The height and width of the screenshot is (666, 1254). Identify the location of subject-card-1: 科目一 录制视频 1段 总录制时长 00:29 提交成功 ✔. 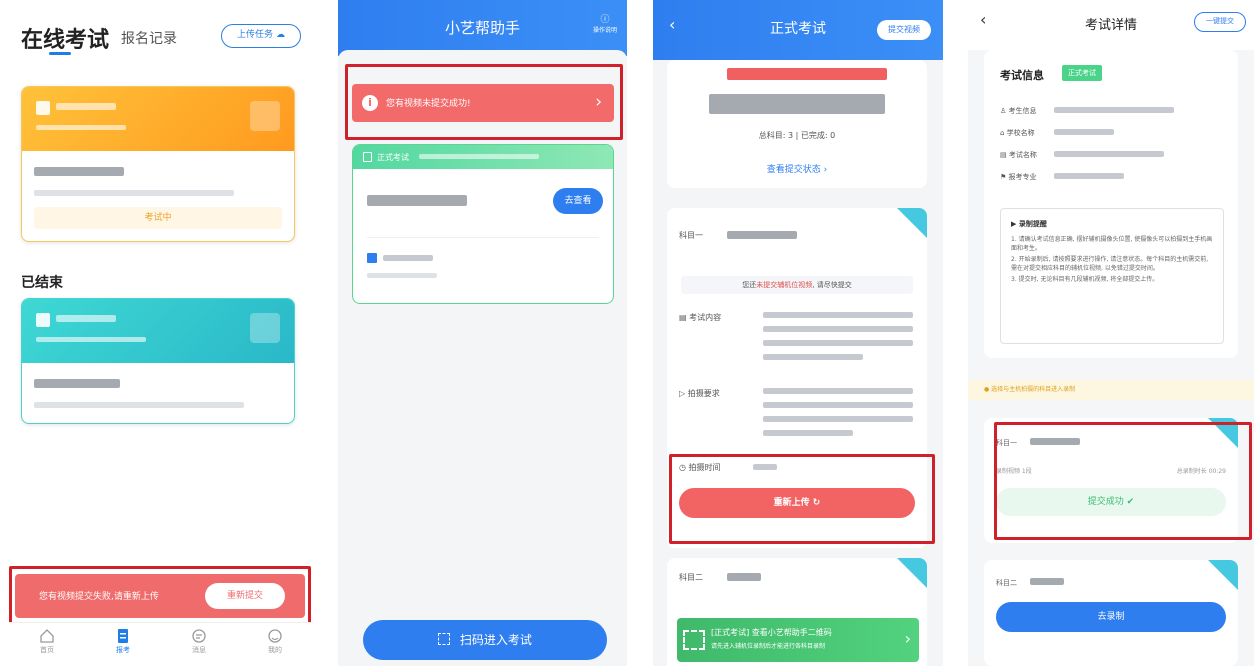
(1111, 480).